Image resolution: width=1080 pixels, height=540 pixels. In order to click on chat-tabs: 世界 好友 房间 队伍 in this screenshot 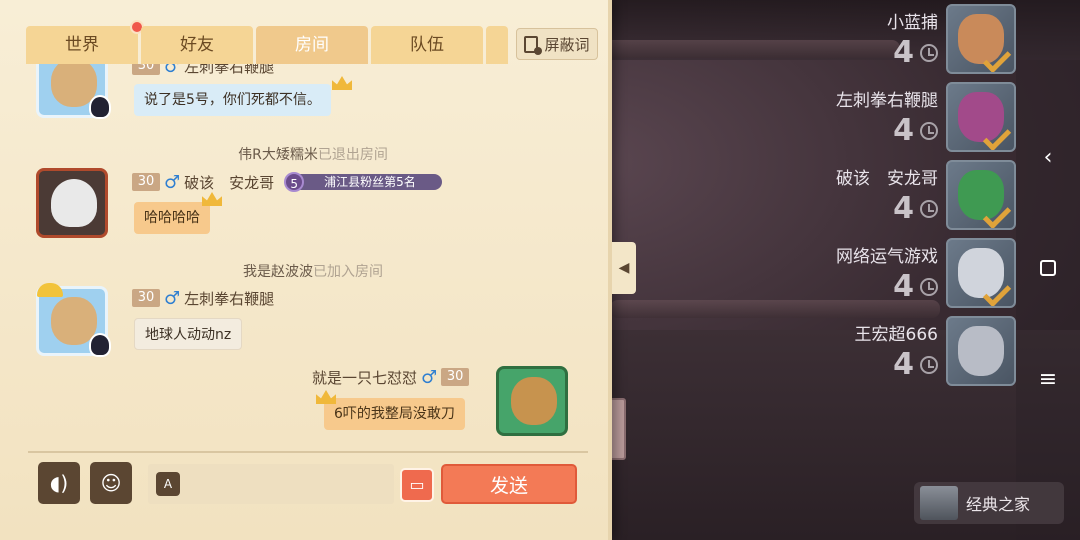, I will do `click(267, 42)`.